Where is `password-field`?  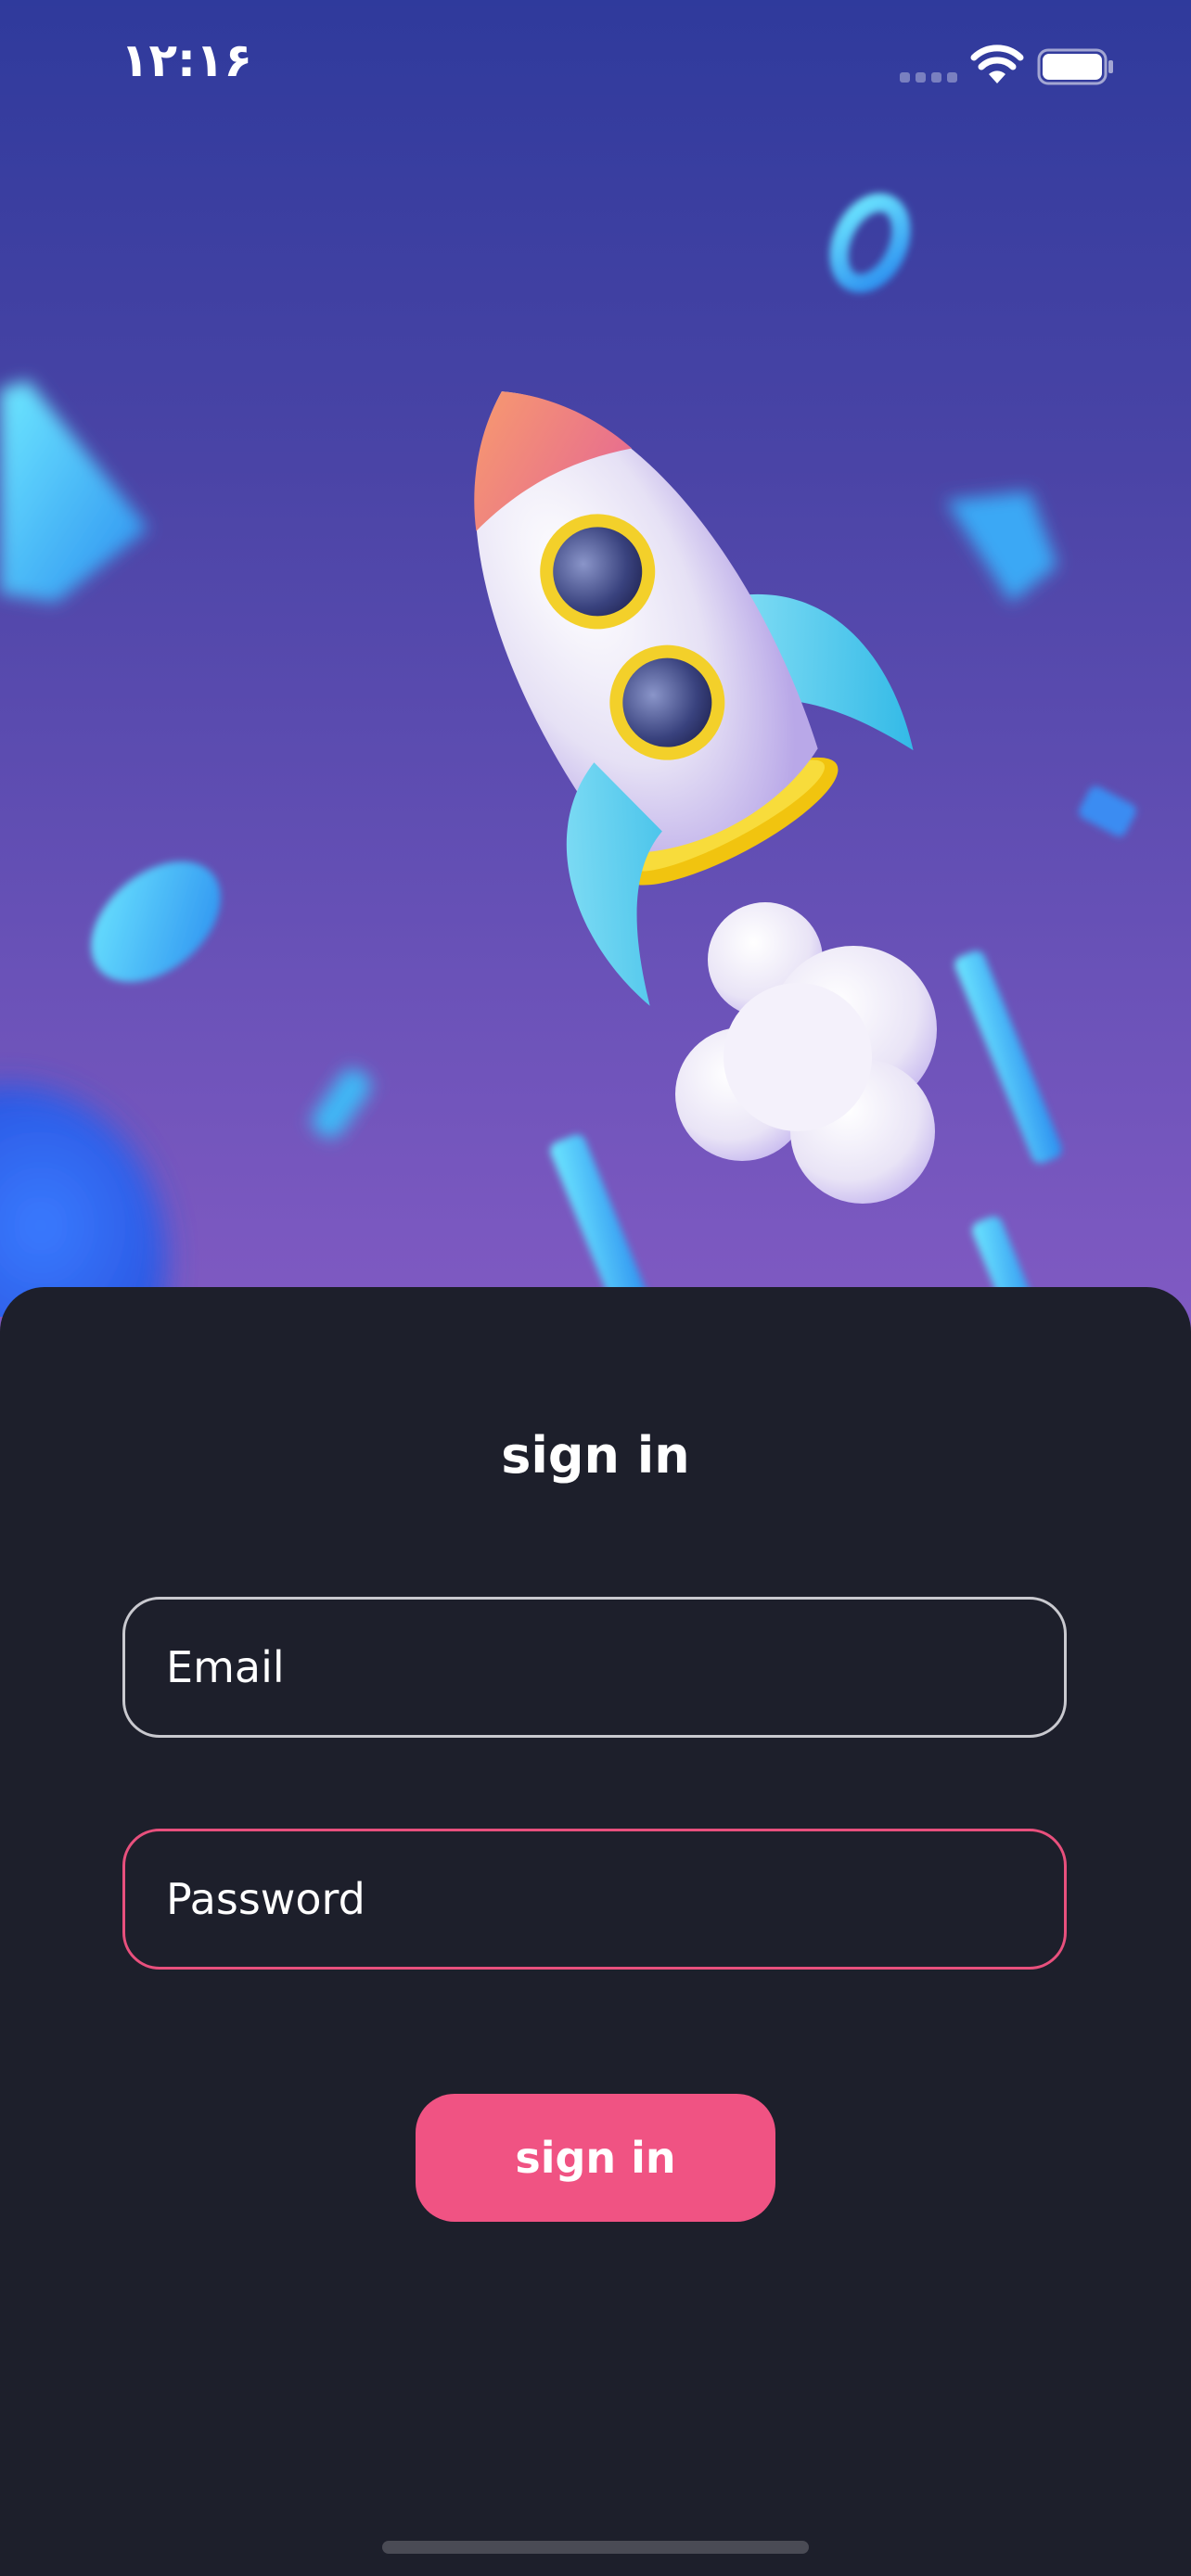
password-field is located at coordinates (594, 1900).